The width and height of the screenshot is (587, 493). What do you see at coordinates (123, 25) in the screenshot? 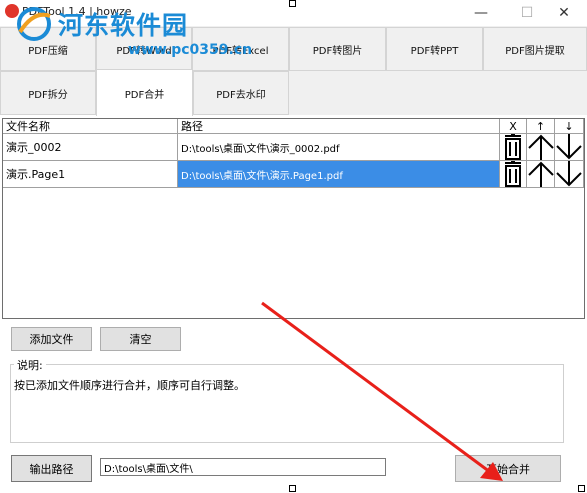
I see `watermark-name: 河东软件园` at bounding box center [123, 25].